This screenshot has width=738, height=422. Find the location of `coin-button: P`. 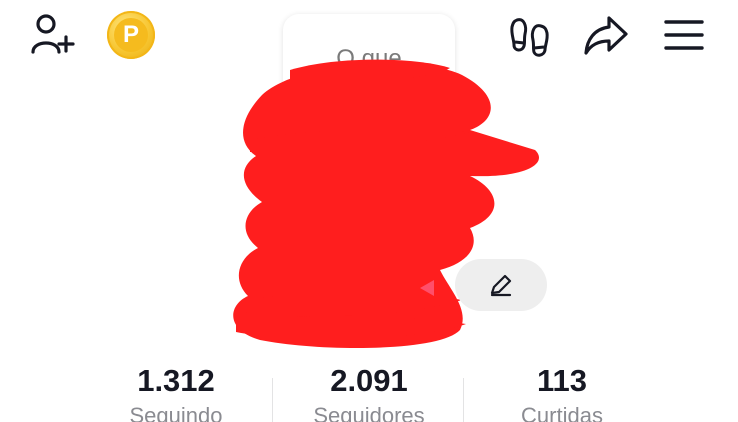

coin-button: P is located at coordinates (131, 35).